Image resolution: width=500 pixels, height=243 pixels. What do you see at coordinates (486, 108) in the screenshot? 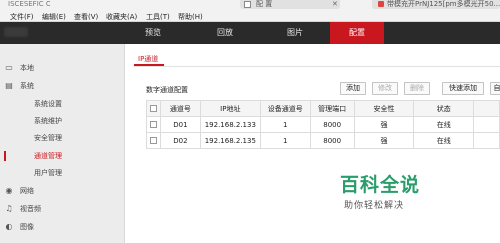
I see `column-header-extra` at bounding box center [486, 108].